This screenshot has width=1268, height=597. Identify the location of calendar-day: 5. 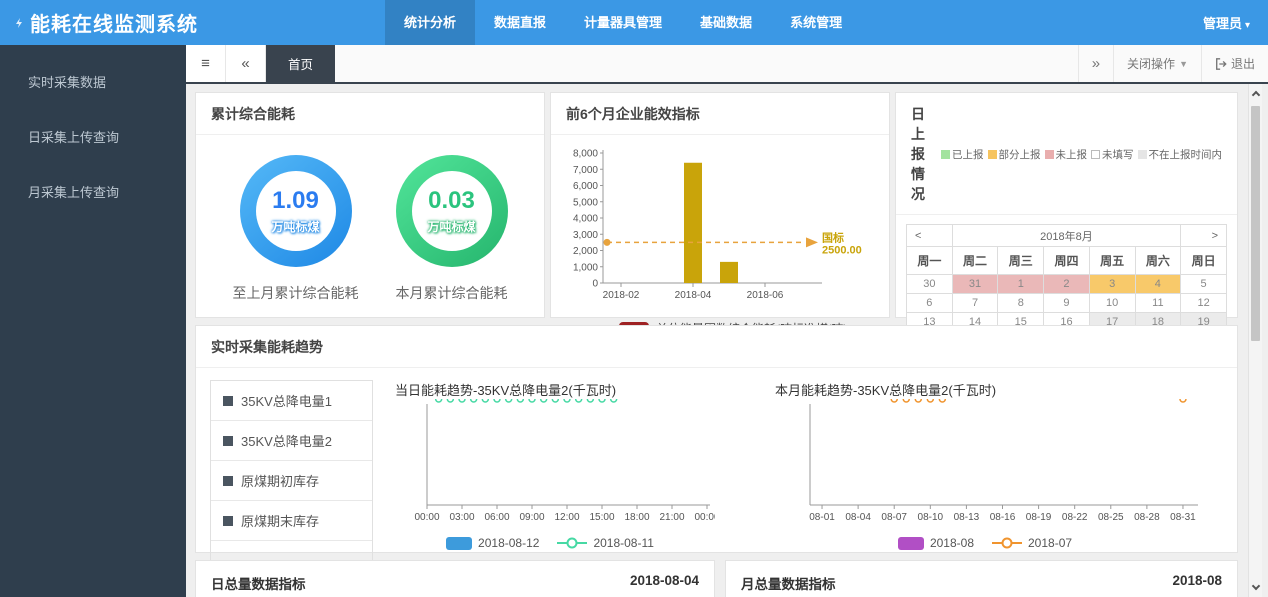
(1203, 284).